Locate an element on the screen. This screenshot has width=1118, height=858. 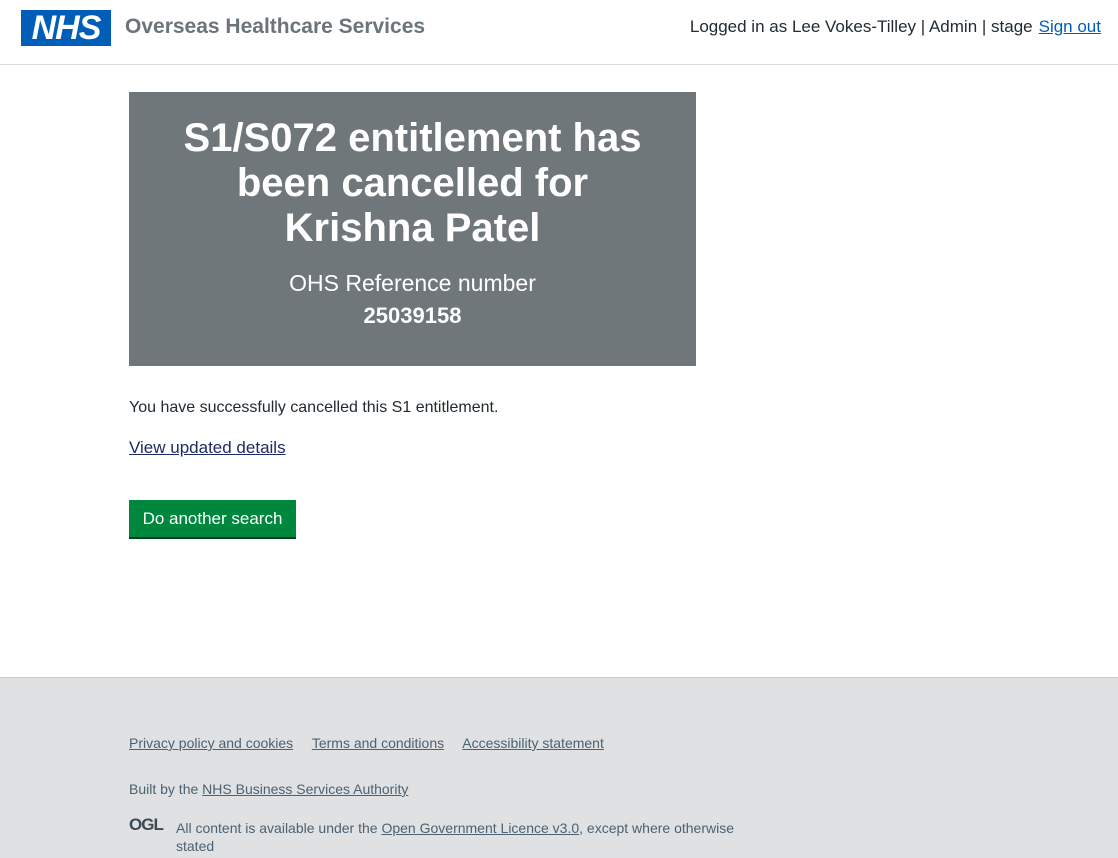
reference-number: 25039158 is located at coordinates (412, 315).